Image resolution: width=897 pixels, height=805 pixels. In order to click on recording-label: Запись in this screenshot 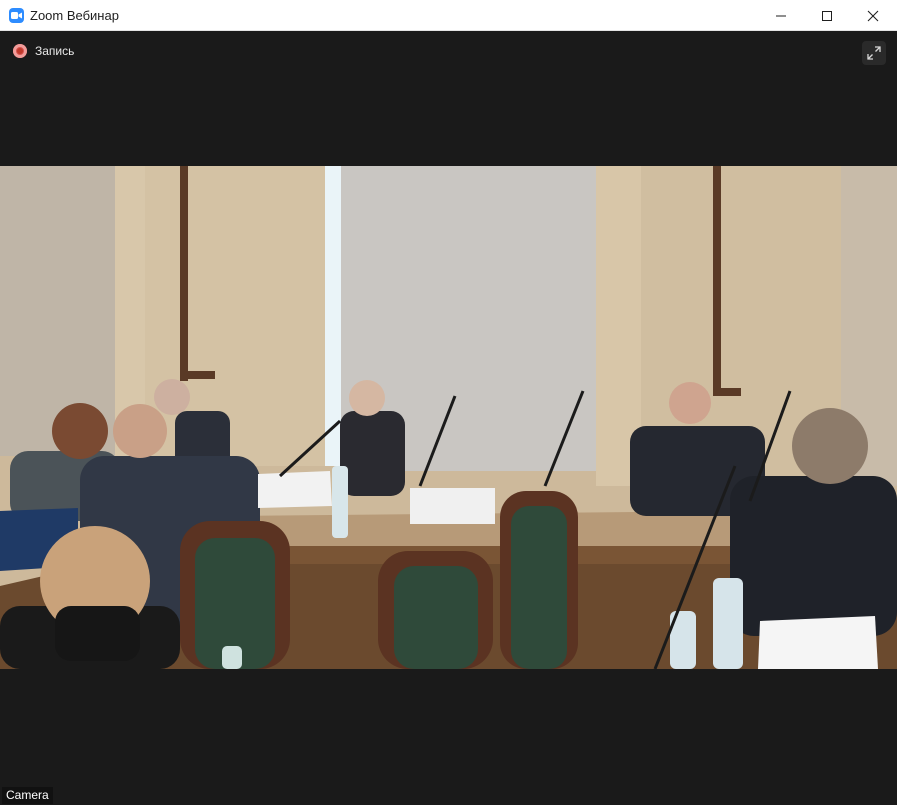, I will do `click(55, 51)`.